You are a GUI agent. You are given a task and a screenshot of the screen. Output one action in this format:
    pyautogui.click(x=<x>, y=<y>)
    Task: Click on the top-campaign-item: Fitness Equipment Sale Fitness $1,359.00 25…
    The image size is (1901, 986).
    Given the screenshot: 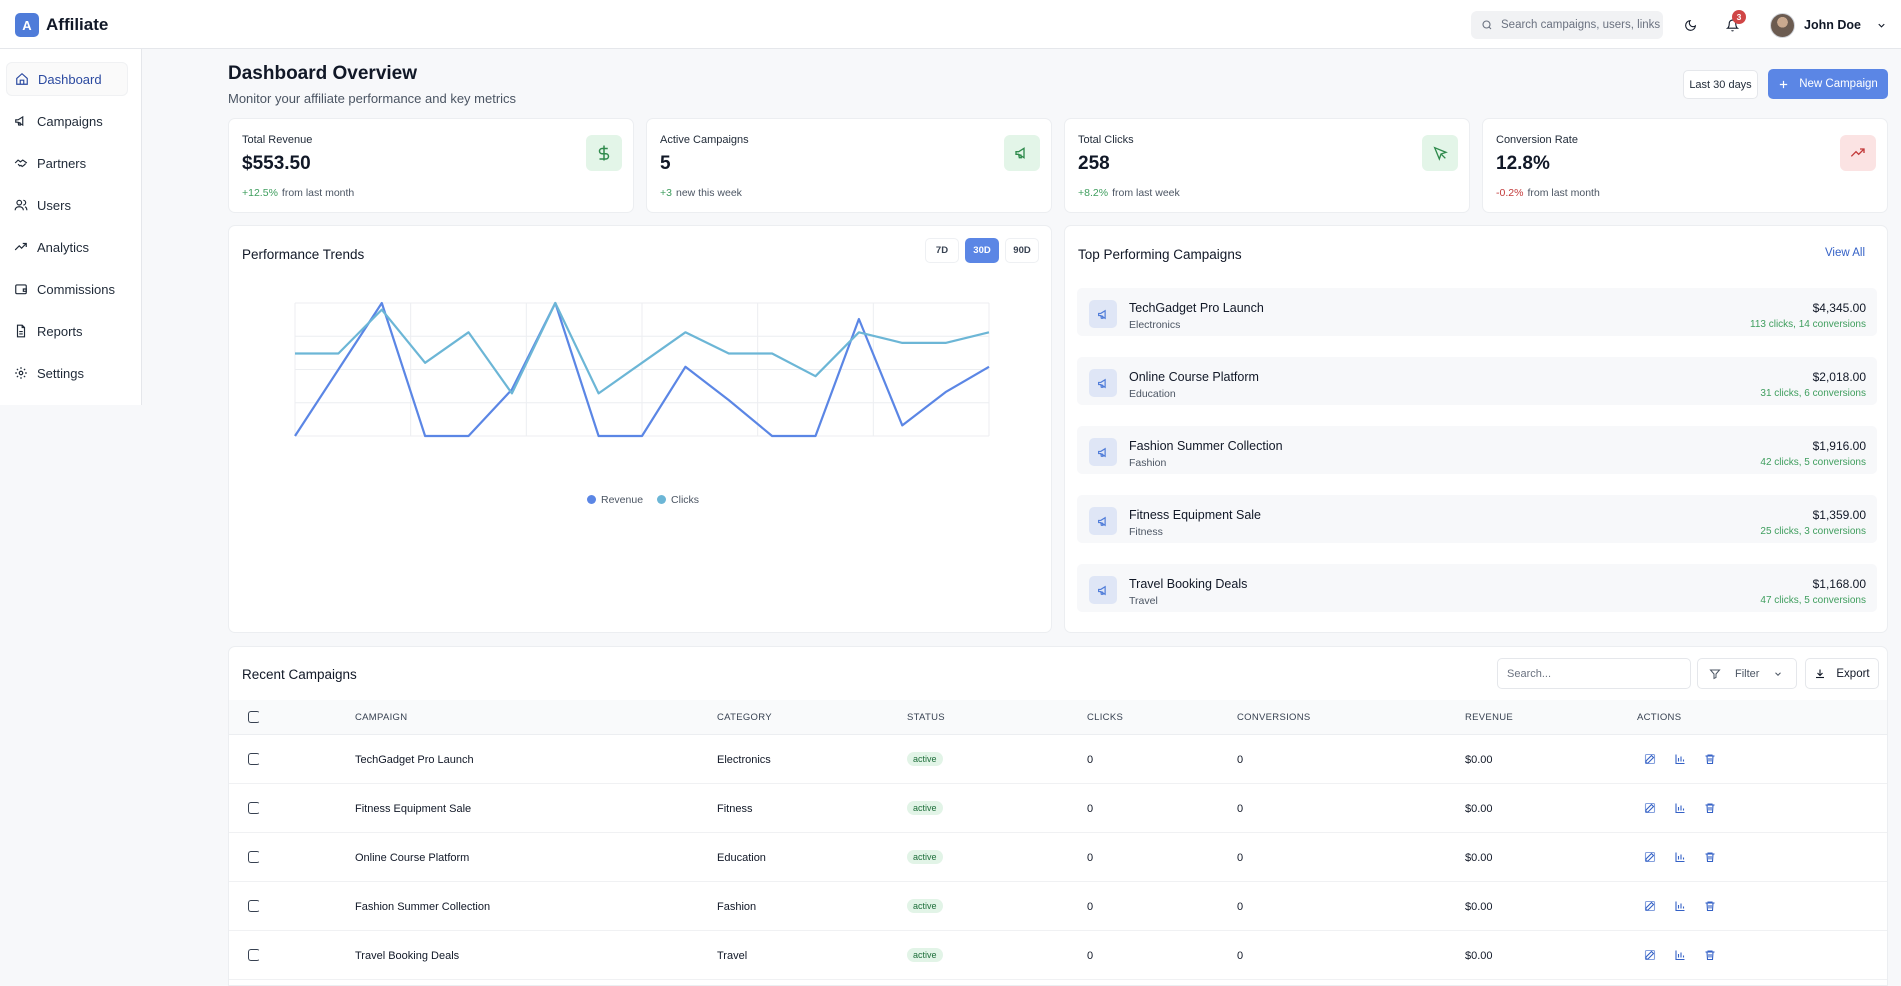 What is the action you would take?
    pyautogui.click(x=1477, y=519)
    